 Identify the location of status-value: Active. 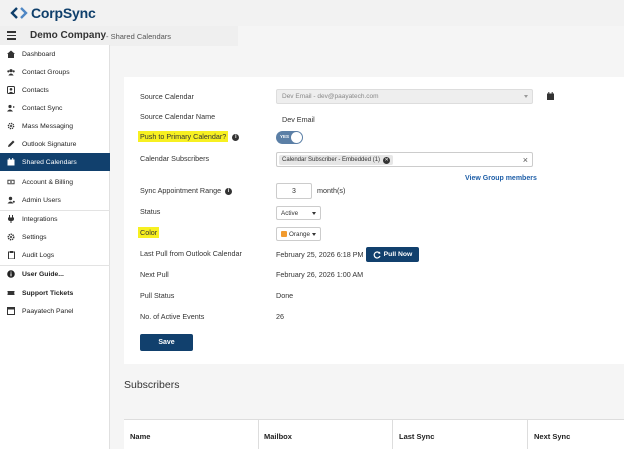
(290, 213).